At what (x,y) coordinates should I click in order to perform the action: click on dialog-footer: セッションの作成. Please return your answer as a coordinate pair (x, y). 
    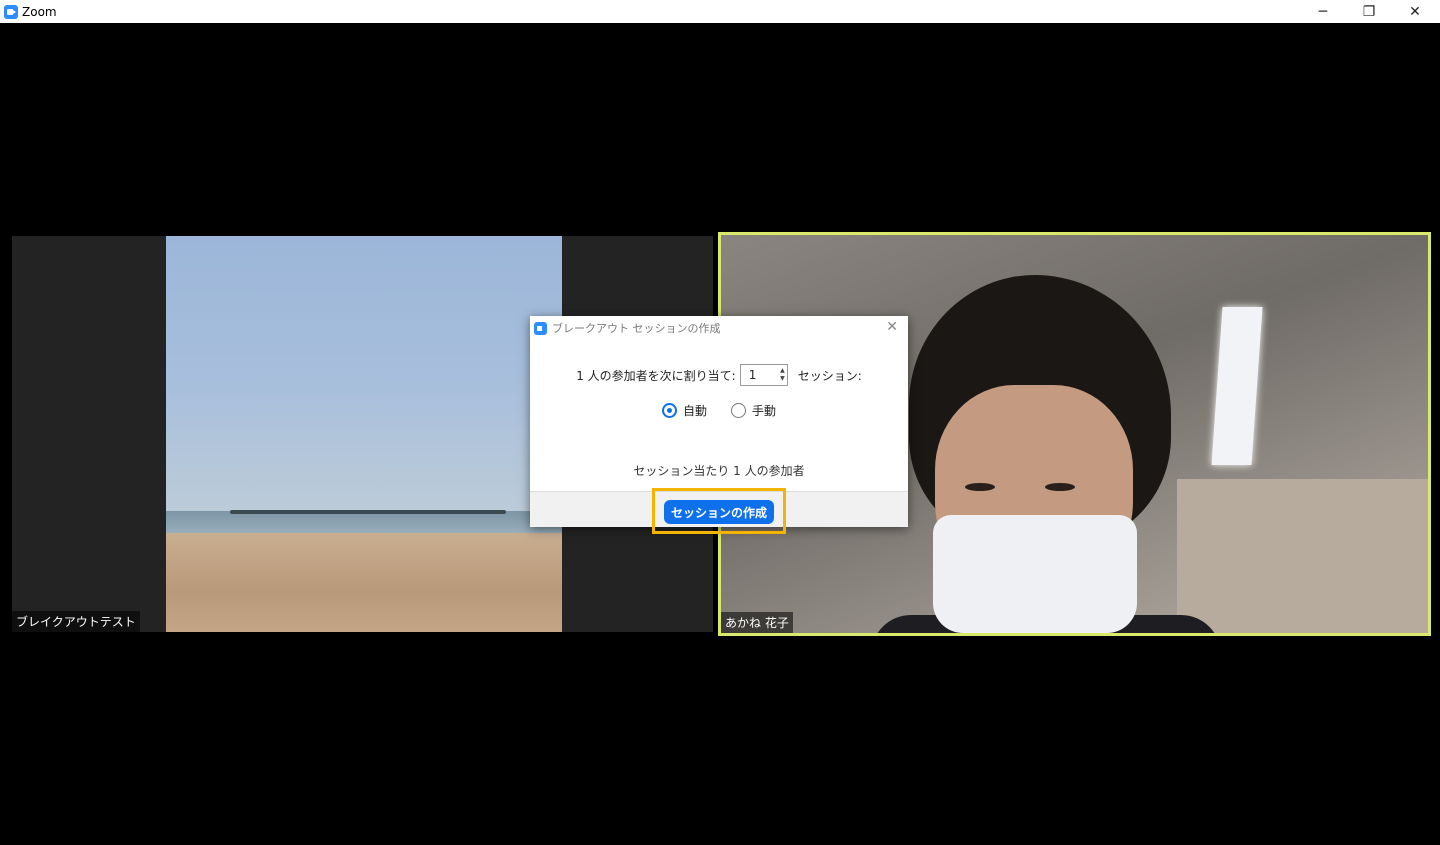
    Looking at the image, I should click on (719, 511).